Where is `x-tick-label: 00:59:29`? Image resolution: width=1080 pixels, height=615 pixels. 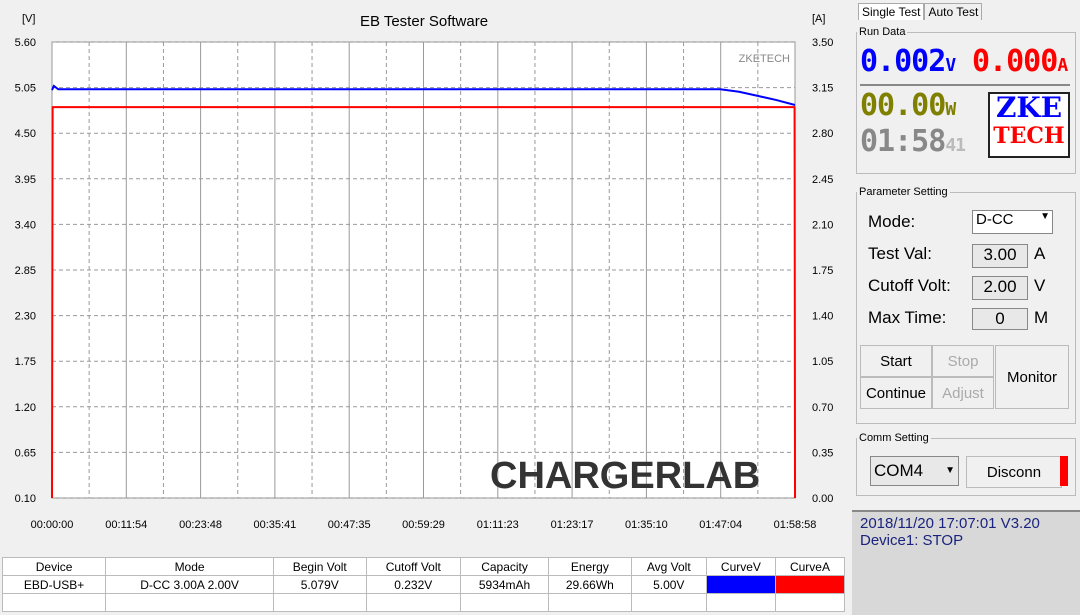
x-tick-label: 00:59:29 is located at coordinates (423, 525).